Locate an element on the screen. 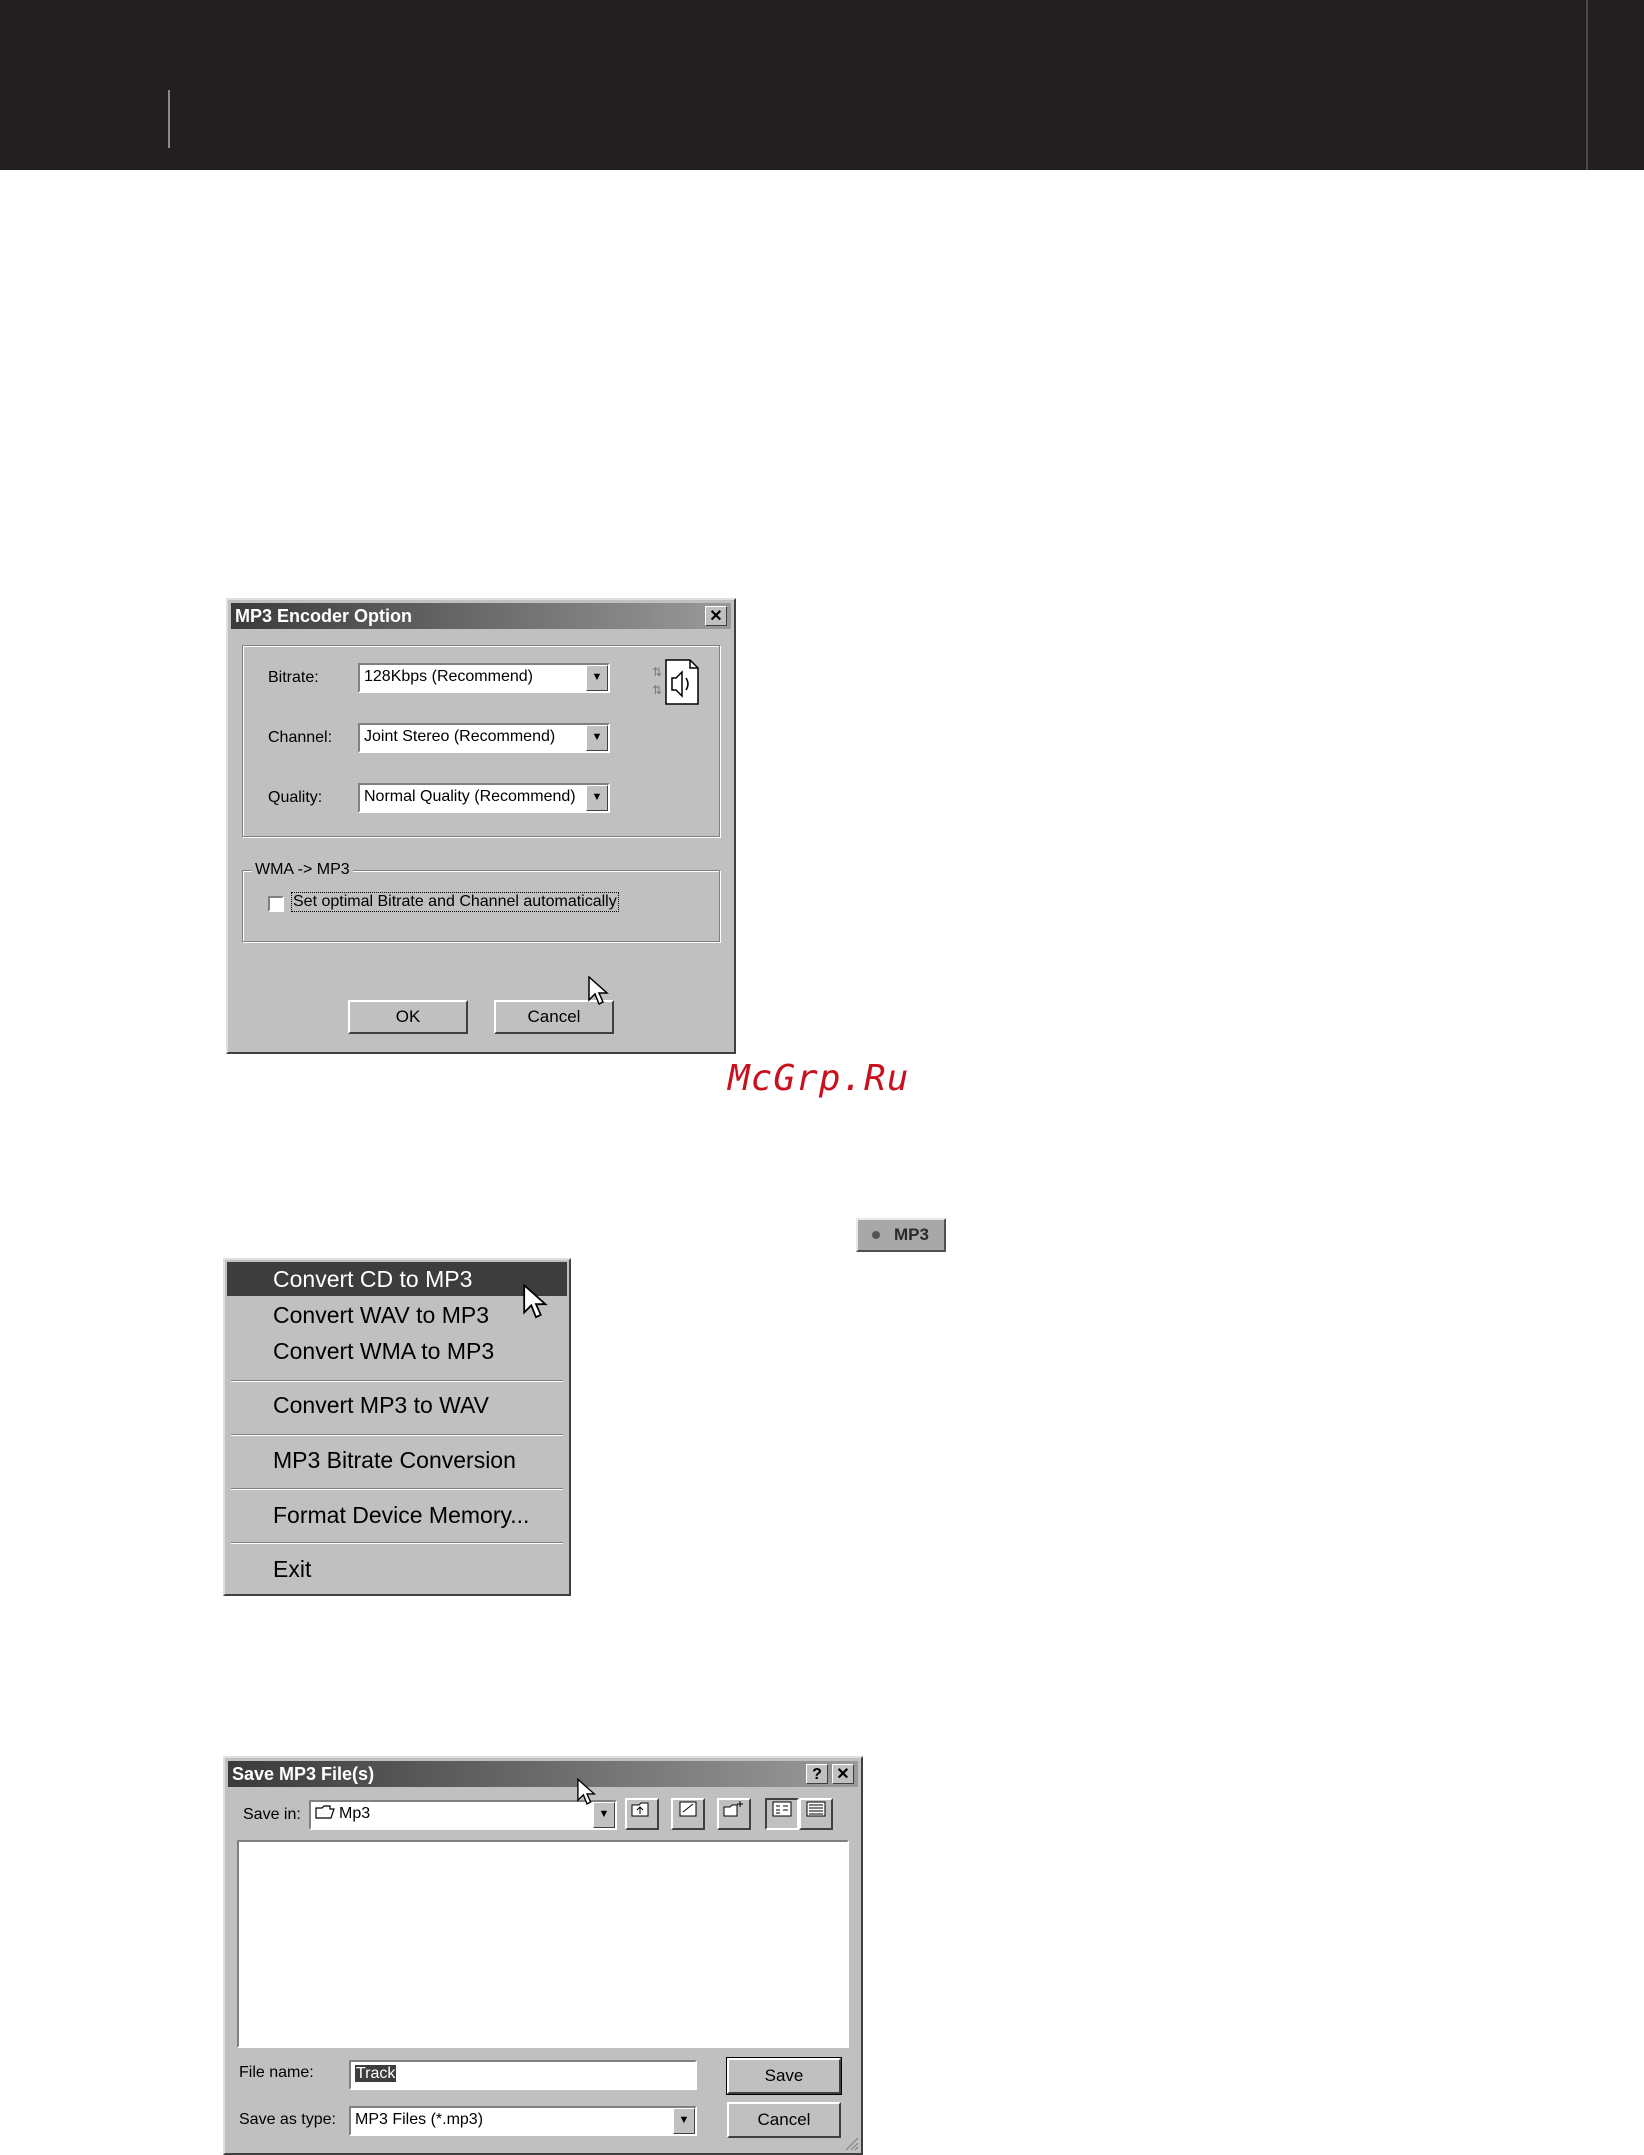 The image size is (1644, 2155). save-dialog-titlebar: Save MP3 File(s) ? ✕ is located at coordinates (543, 1774).